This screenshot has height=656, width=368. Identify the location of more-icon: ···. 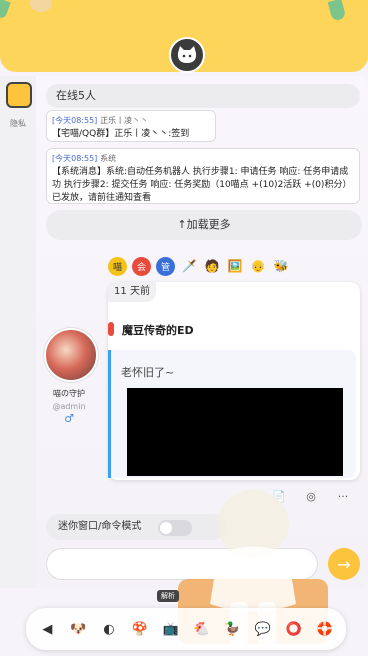
(343, 496).